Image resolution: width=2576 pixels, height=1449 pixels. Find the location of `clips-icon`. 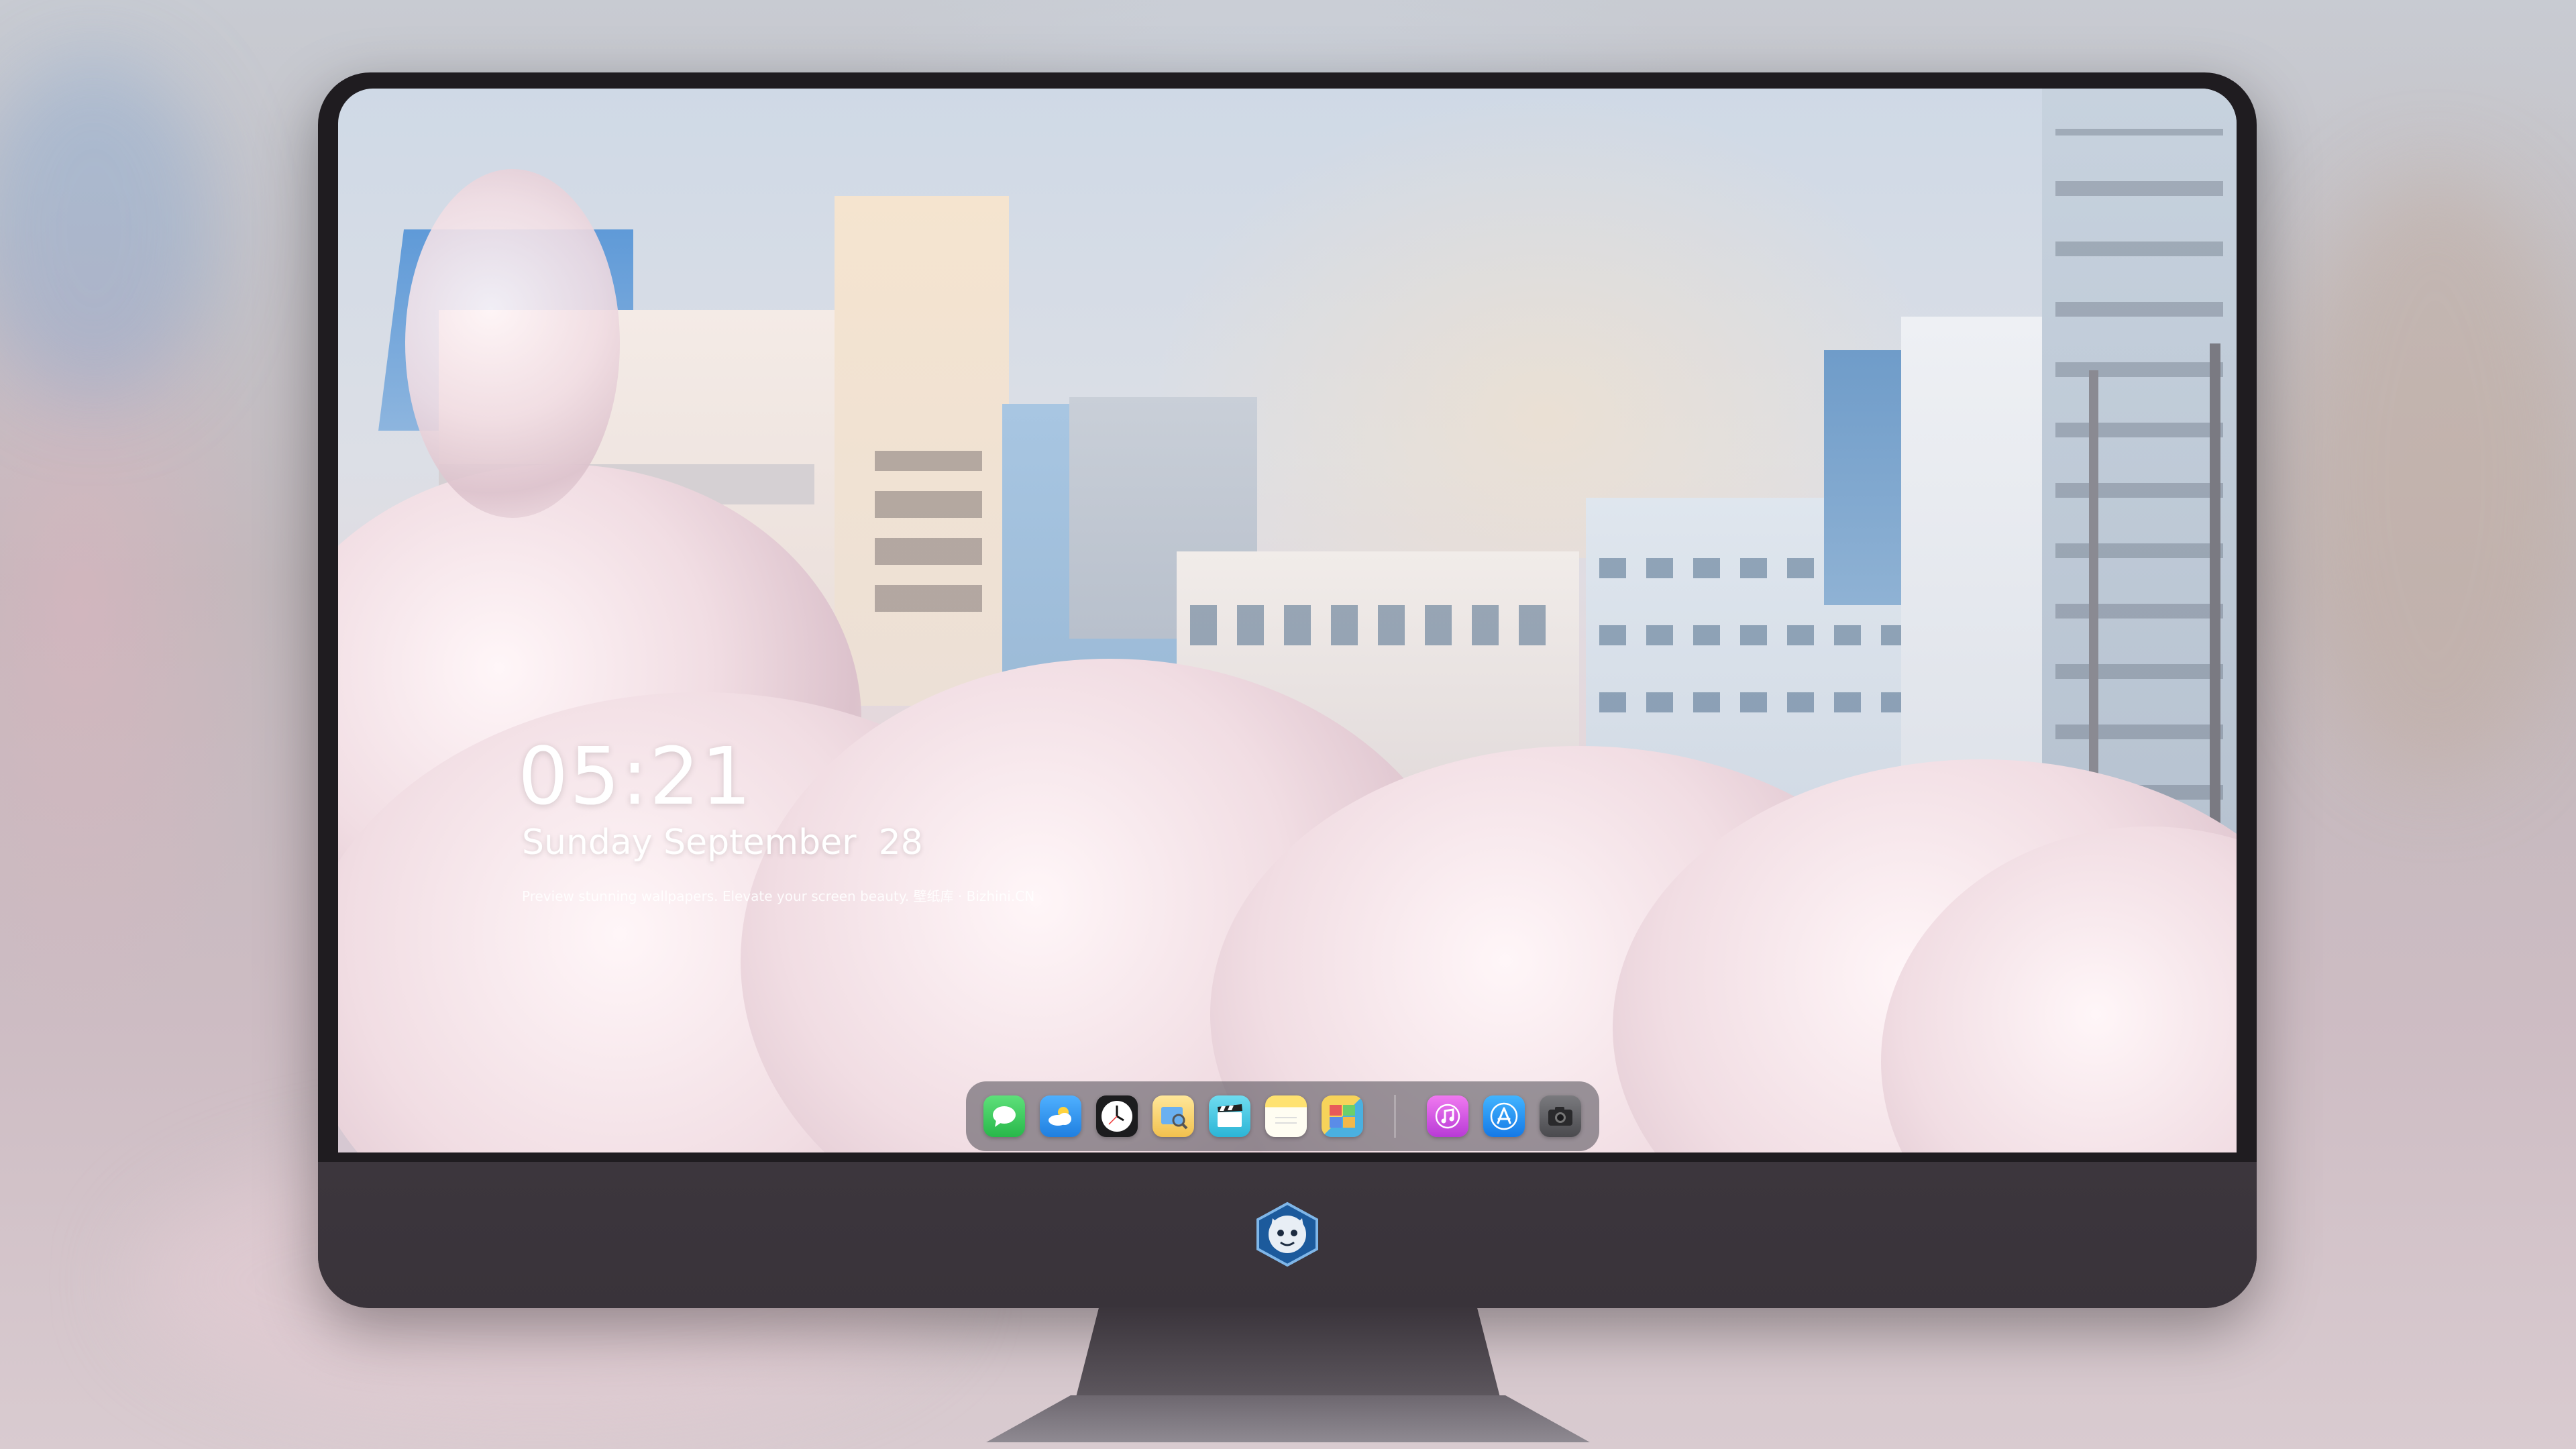

clips-icon is located at coordinates (1229, 1116).